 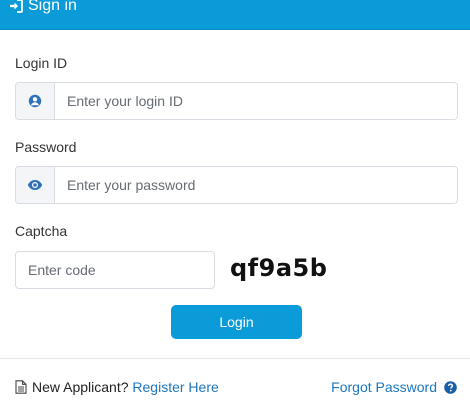 What do you see at coordinates (235, 15) in the screenshot?
I see `sign-in-header: Sign in` at bounding box center [235, 15].